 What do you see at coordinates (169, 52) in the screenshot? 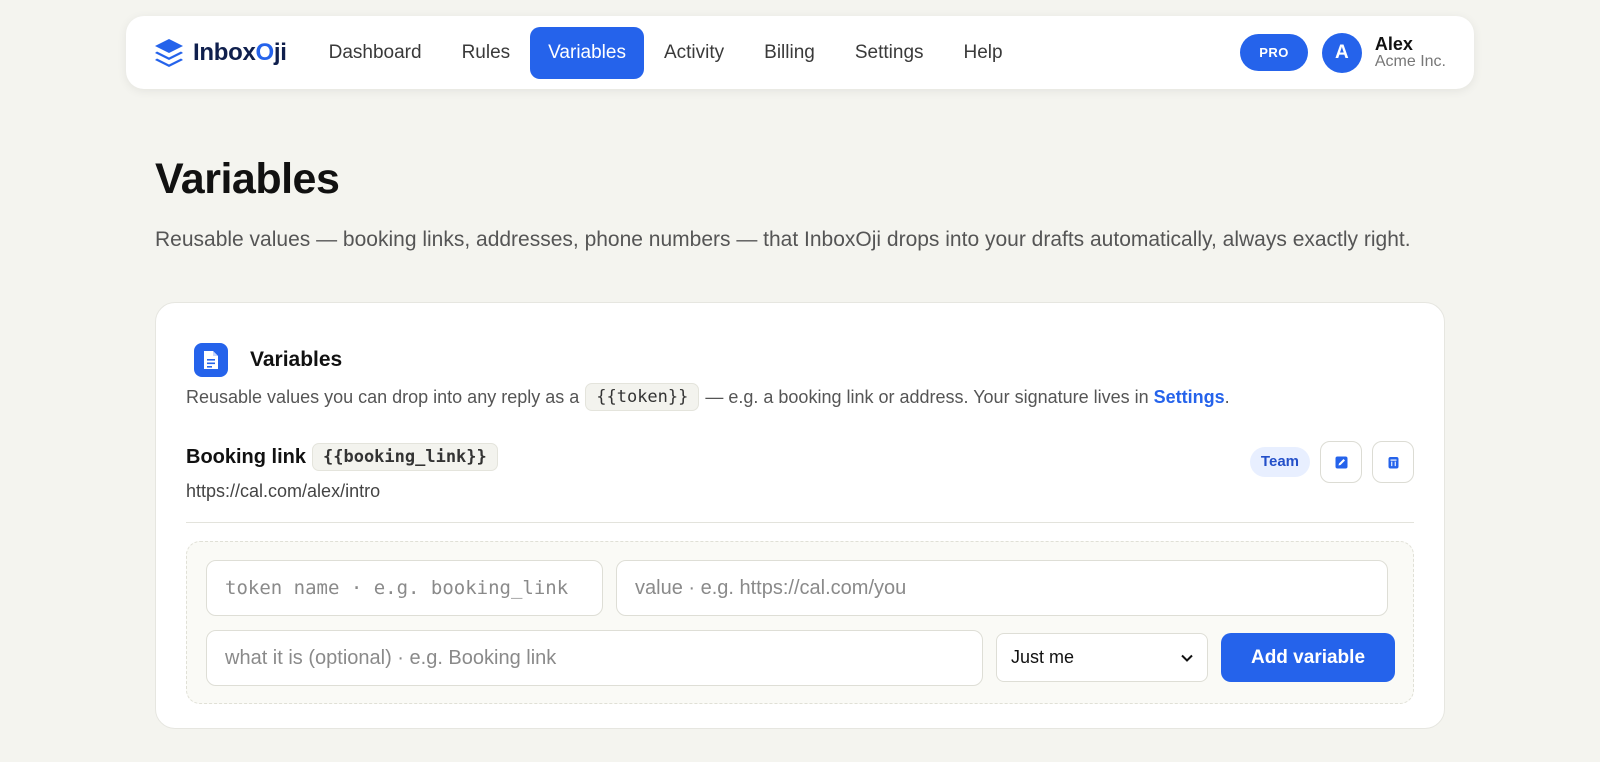
I see `layers-logo-icon` at bounding box center [169, 52].